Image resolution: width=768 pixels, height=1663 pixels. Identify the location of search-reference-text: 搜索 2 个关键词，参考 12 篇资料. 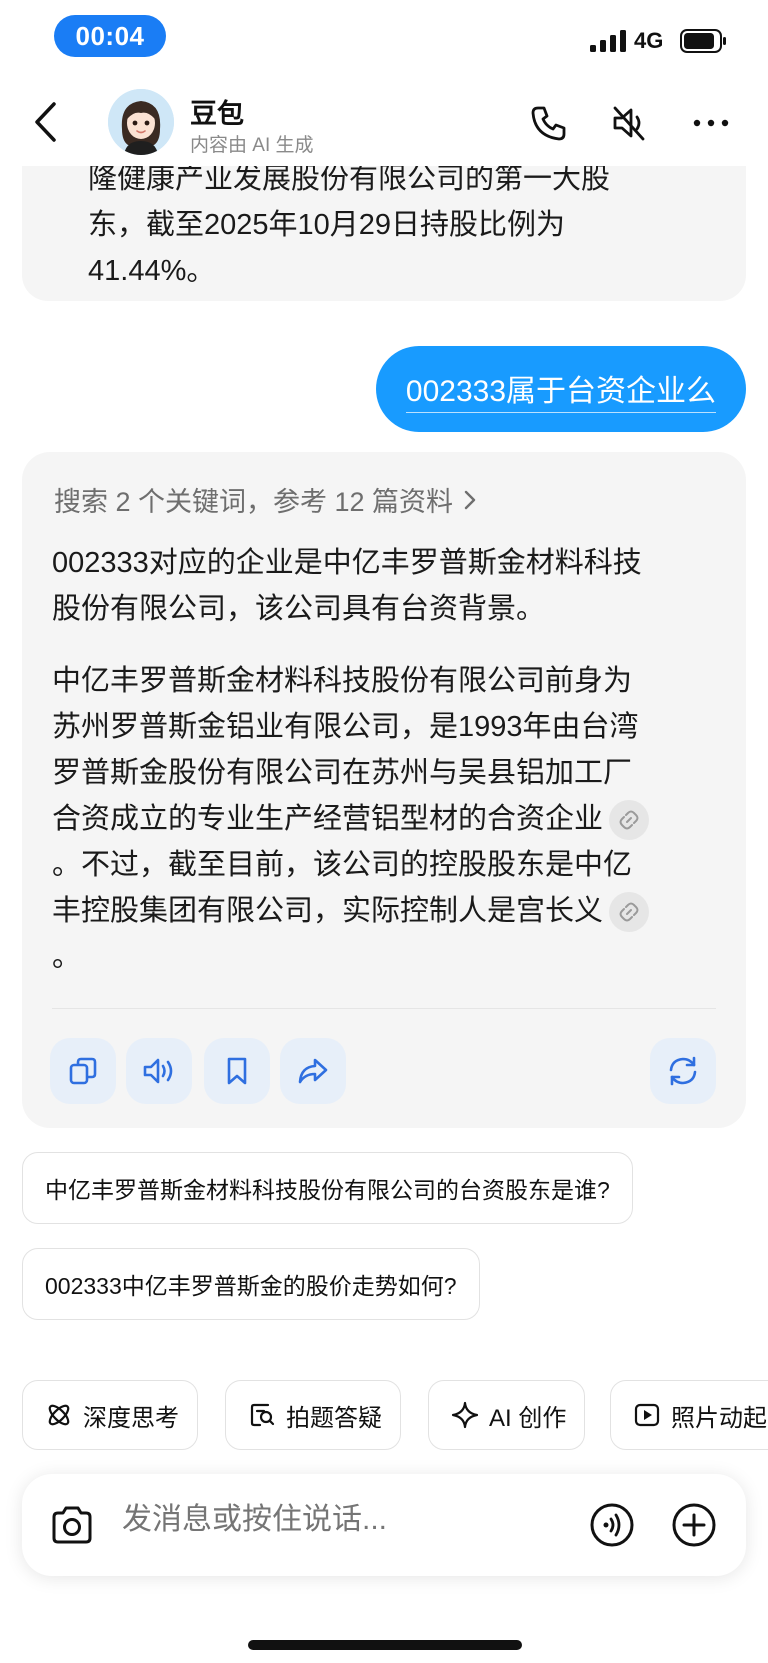
(254, 502).